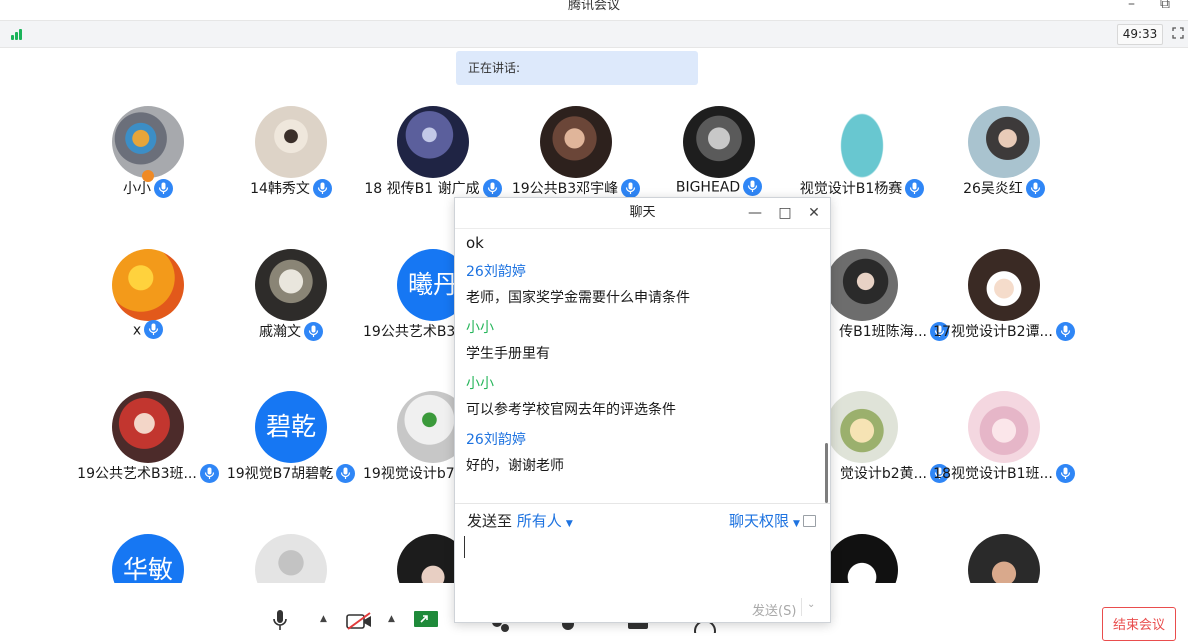 The height and width of the screenshot is (644, 1188). I want to click on chat-message-text: 可以参考学校官网去年的评选条件, so click(571, 410).